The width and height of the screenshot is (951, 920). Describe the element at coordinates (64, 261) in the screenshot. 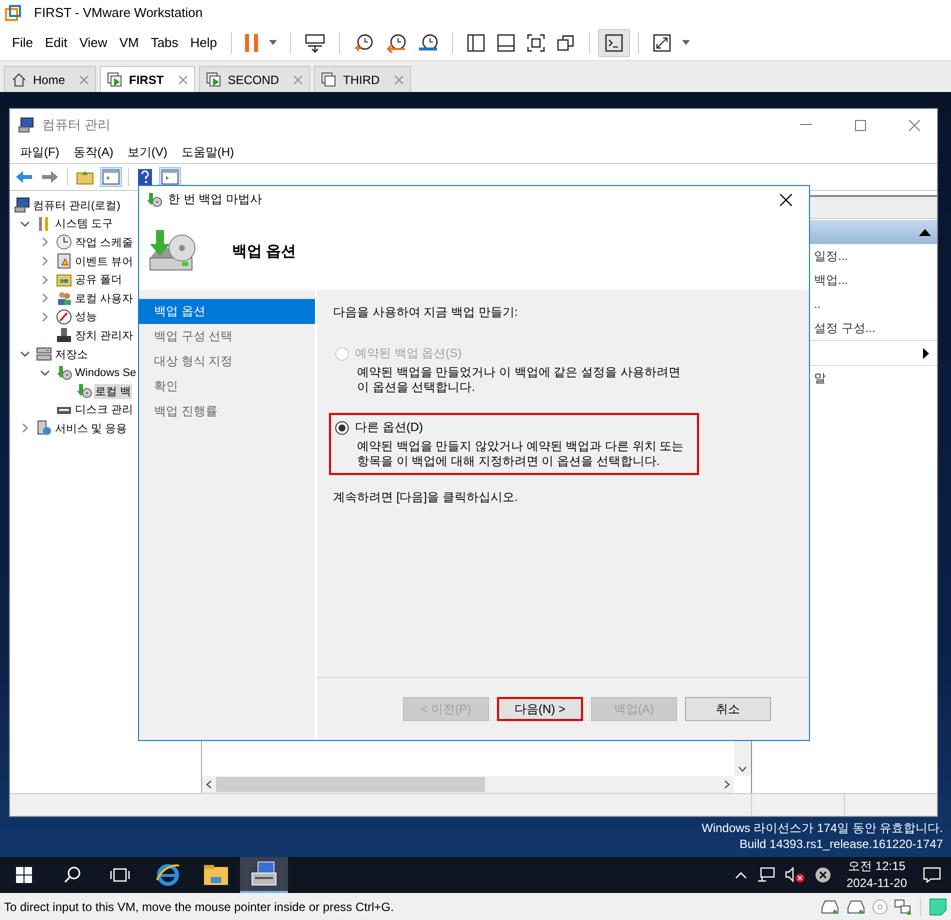

I see `log-icon` at that location.